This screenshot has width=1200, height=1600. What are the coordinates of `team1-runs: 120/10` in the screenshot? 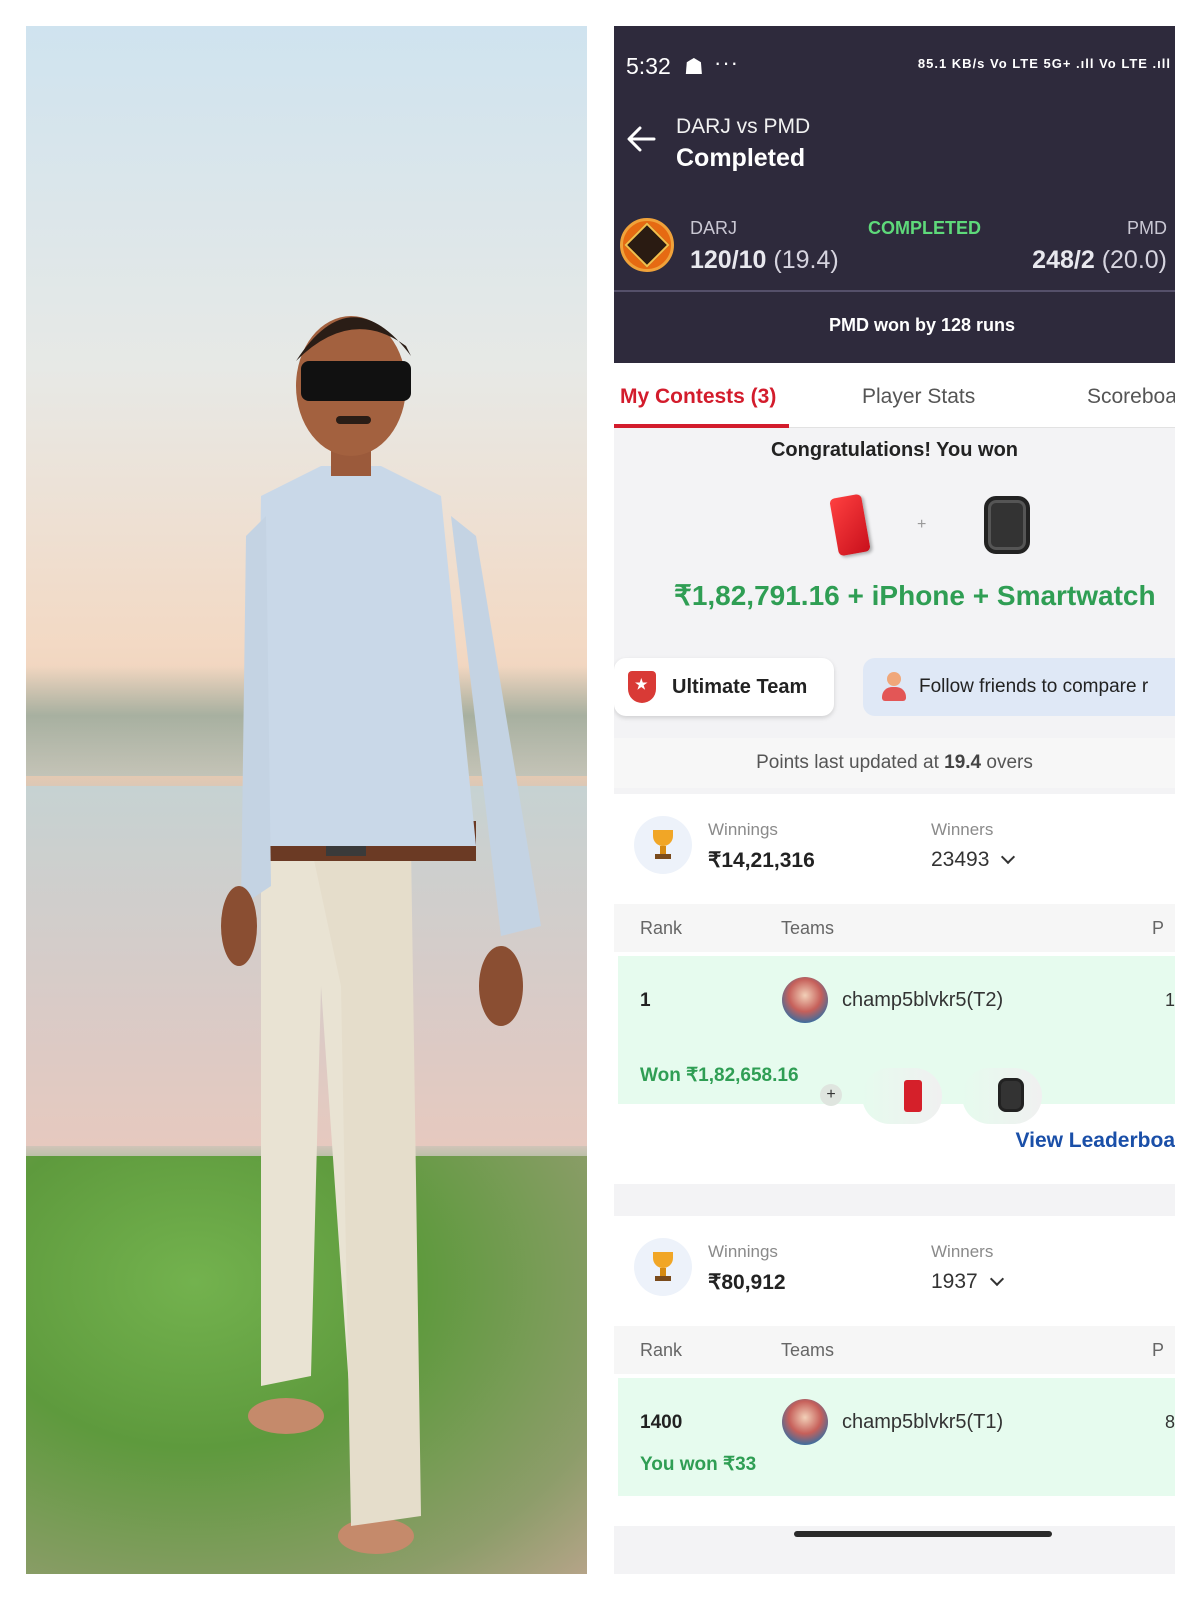 It's located at (728, 260).